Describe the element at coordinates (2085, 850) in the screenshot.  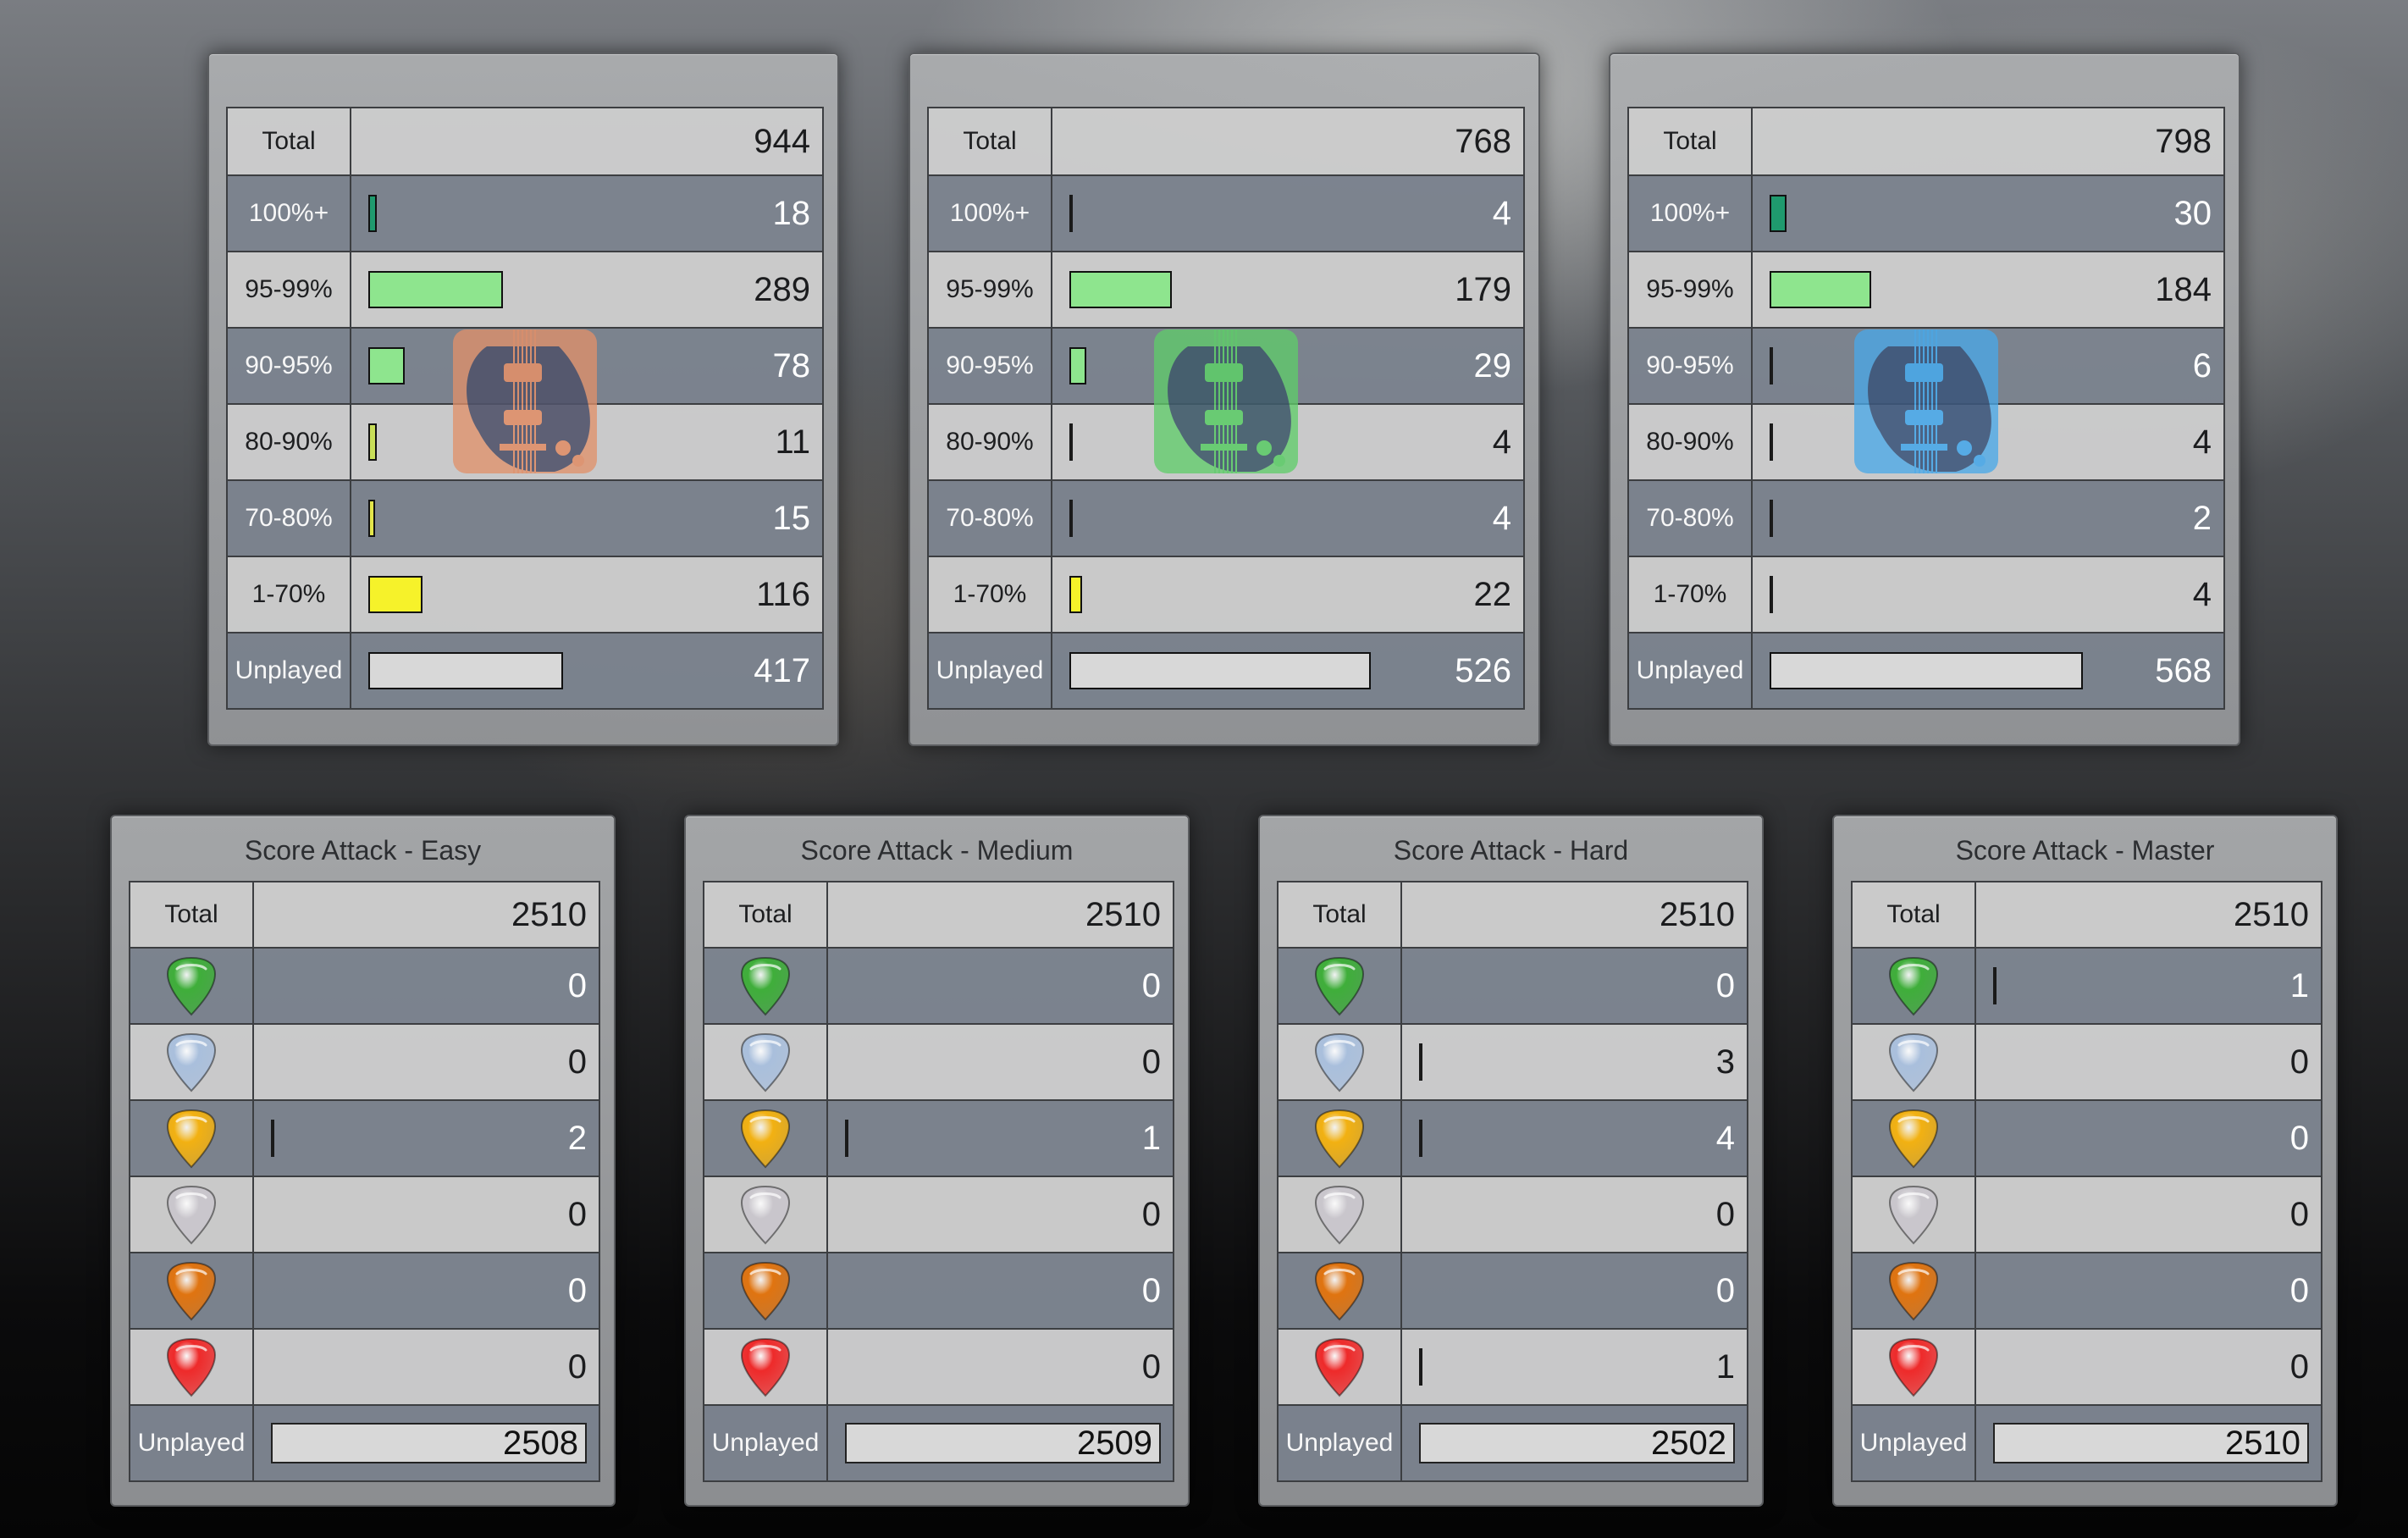
I see `panel-title: Score Attack - Master` at that location.